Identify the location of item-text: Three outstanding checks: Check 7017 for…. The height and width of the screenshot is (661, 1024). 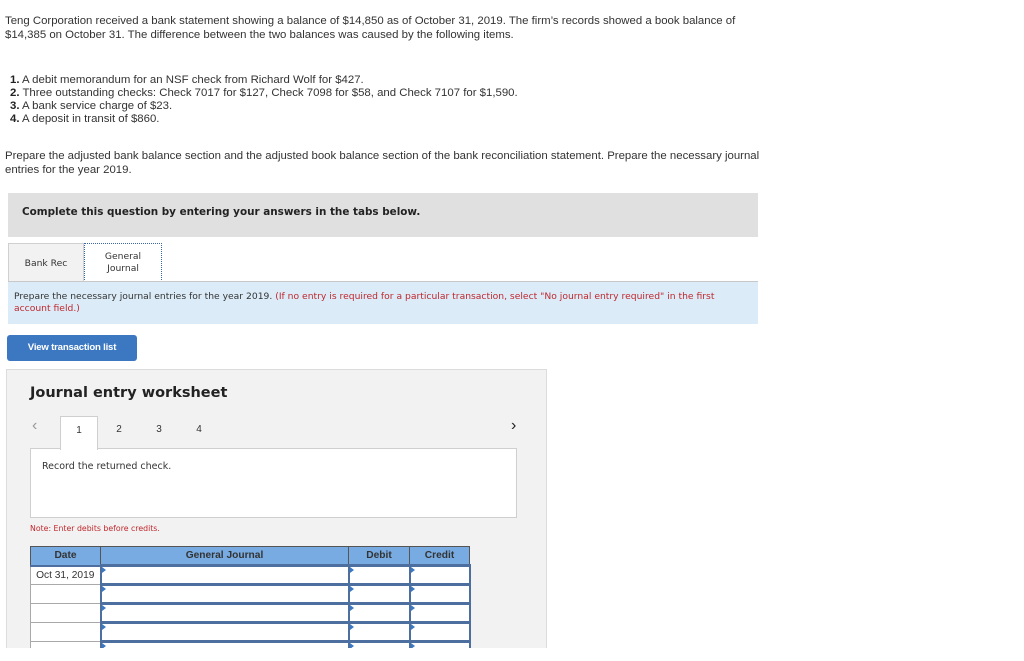
(270, 93).